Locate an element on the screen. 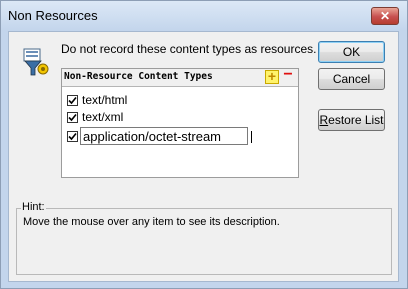 This screenshot has height=289, width=408. restore-label: estore List is located at coordinates (356, 120).